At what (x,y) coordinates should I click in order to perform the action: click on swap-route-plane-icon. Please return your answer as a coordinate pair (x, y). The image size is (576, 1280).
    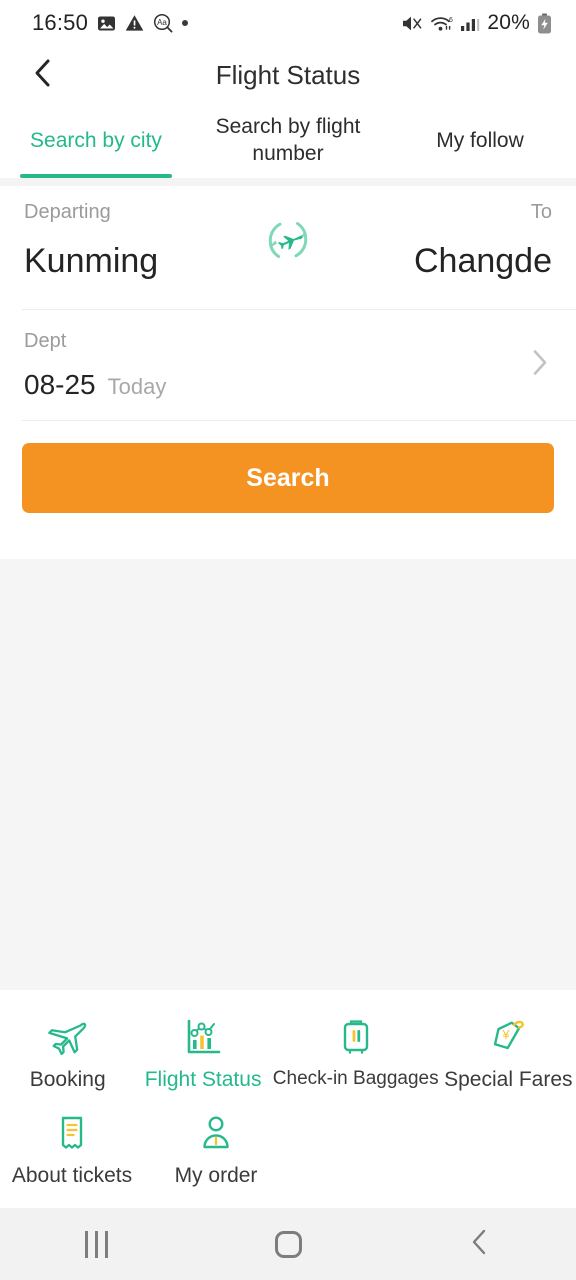
    Looking at the image, I should click on (288, 242).